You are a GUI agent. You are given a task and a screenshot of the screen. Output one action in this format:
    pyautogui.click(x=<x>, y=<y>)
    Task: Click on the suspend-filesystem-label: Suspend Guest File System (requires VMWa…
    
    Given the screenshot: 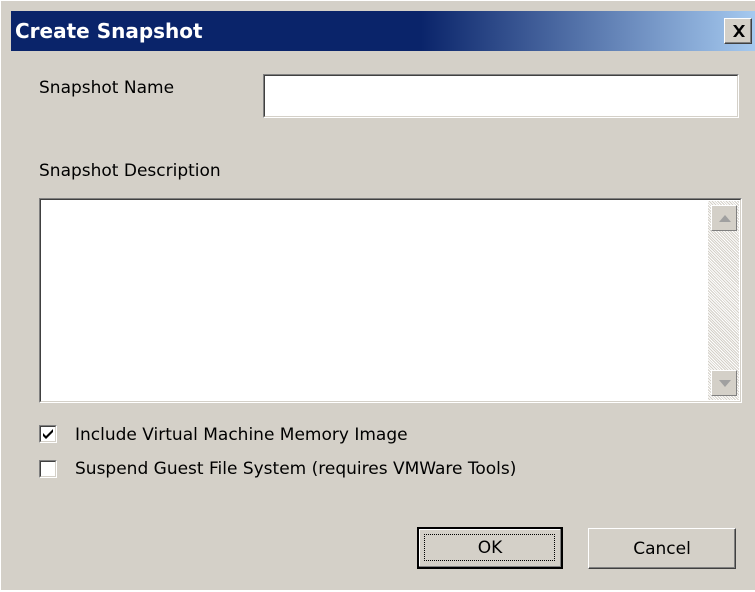 What is the action you would take?
    pyautogui.click(x=295, y=469)
    